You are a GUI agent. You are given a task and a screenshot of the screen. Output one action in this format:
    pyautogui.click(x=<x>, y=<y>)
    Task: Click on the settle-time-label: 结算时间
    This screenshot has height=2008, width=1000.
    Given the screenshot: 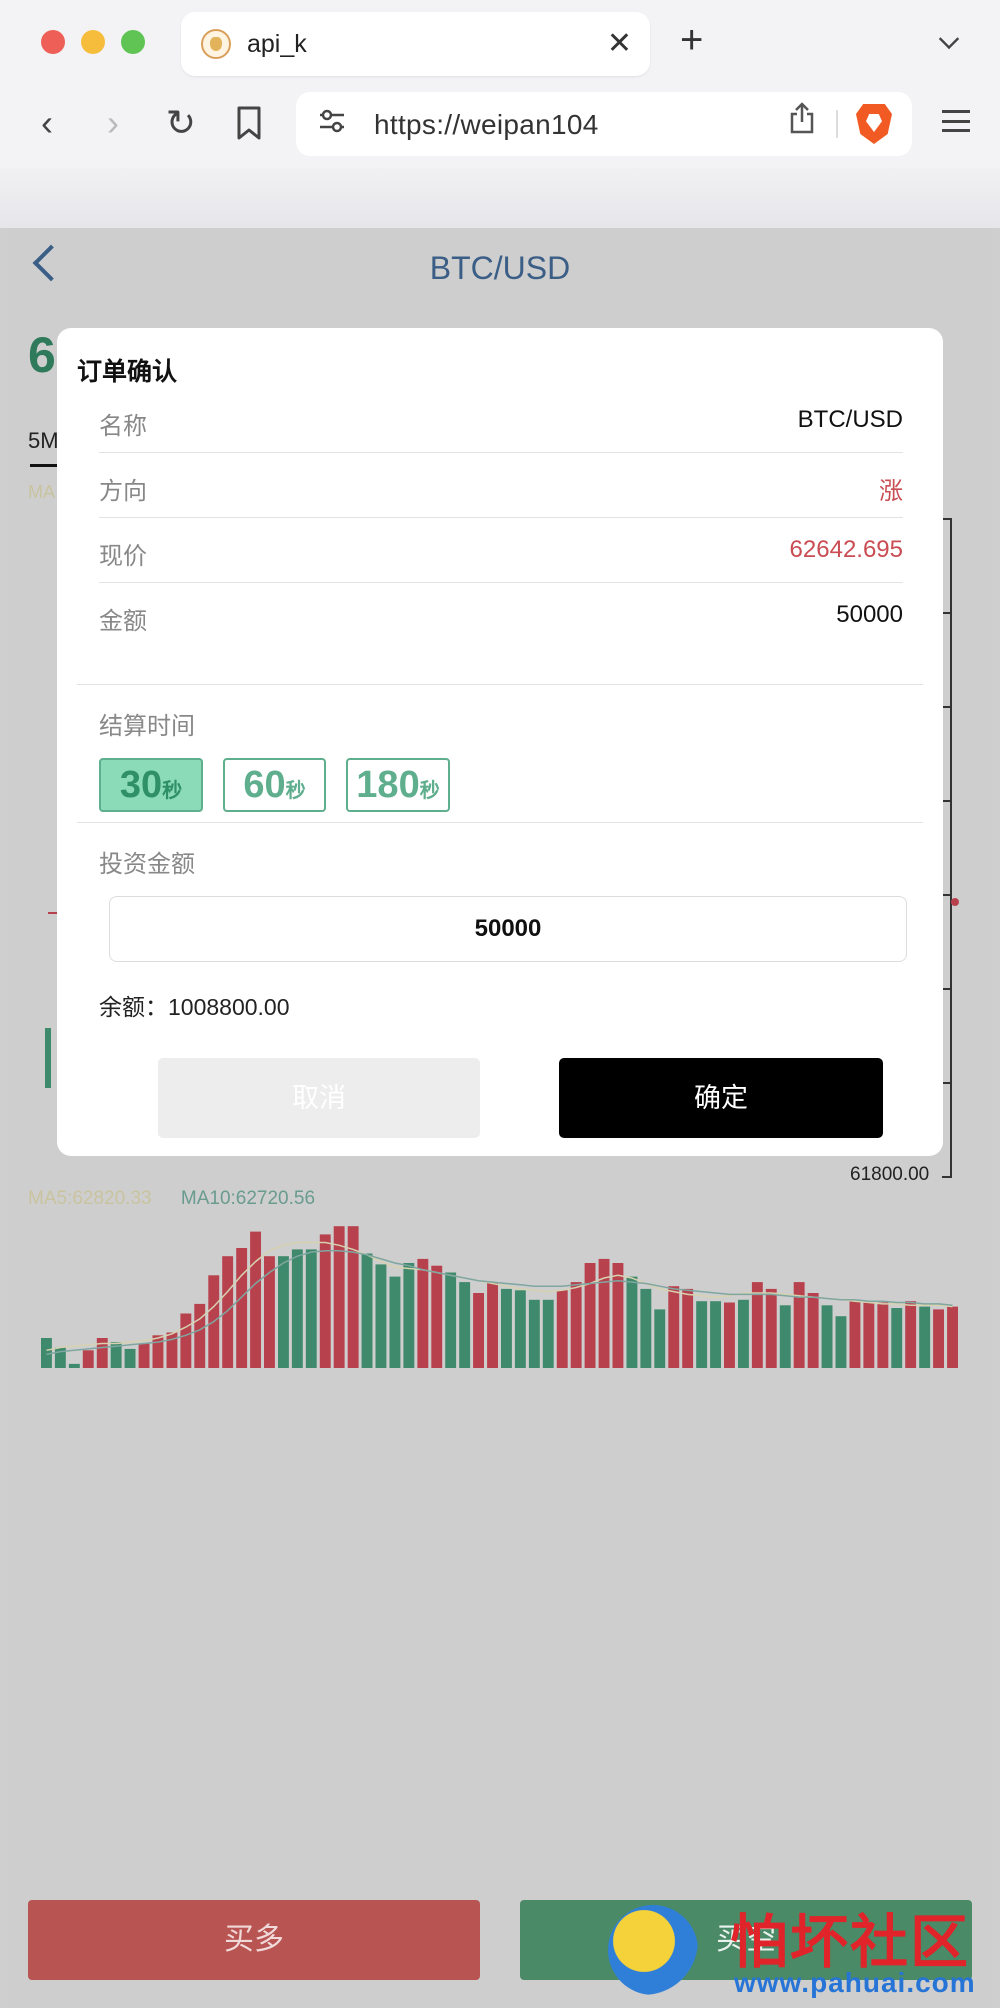 What is the action you would take?
    pyautogui.click(x=147, y=726)
    